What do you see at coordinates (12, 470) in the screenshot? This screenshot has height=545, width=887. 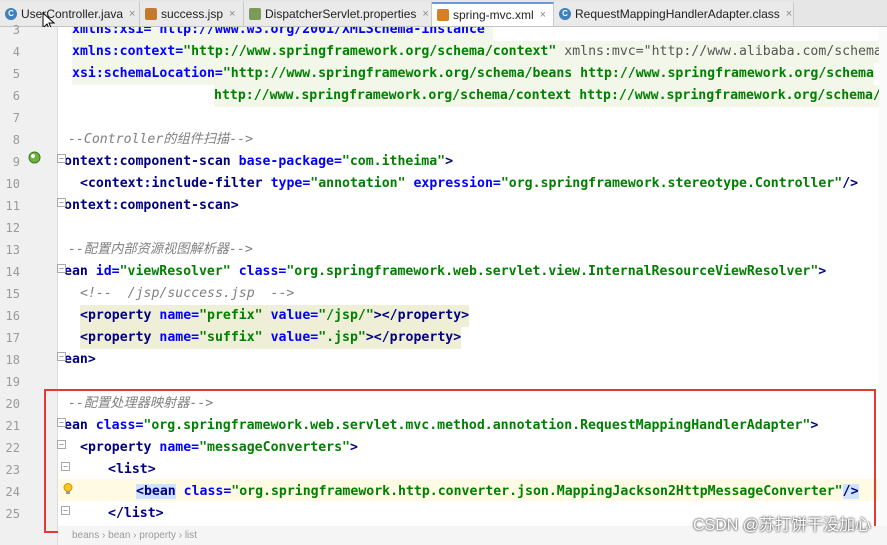 I see `line-number: 23` at bounding box center [12, 470].